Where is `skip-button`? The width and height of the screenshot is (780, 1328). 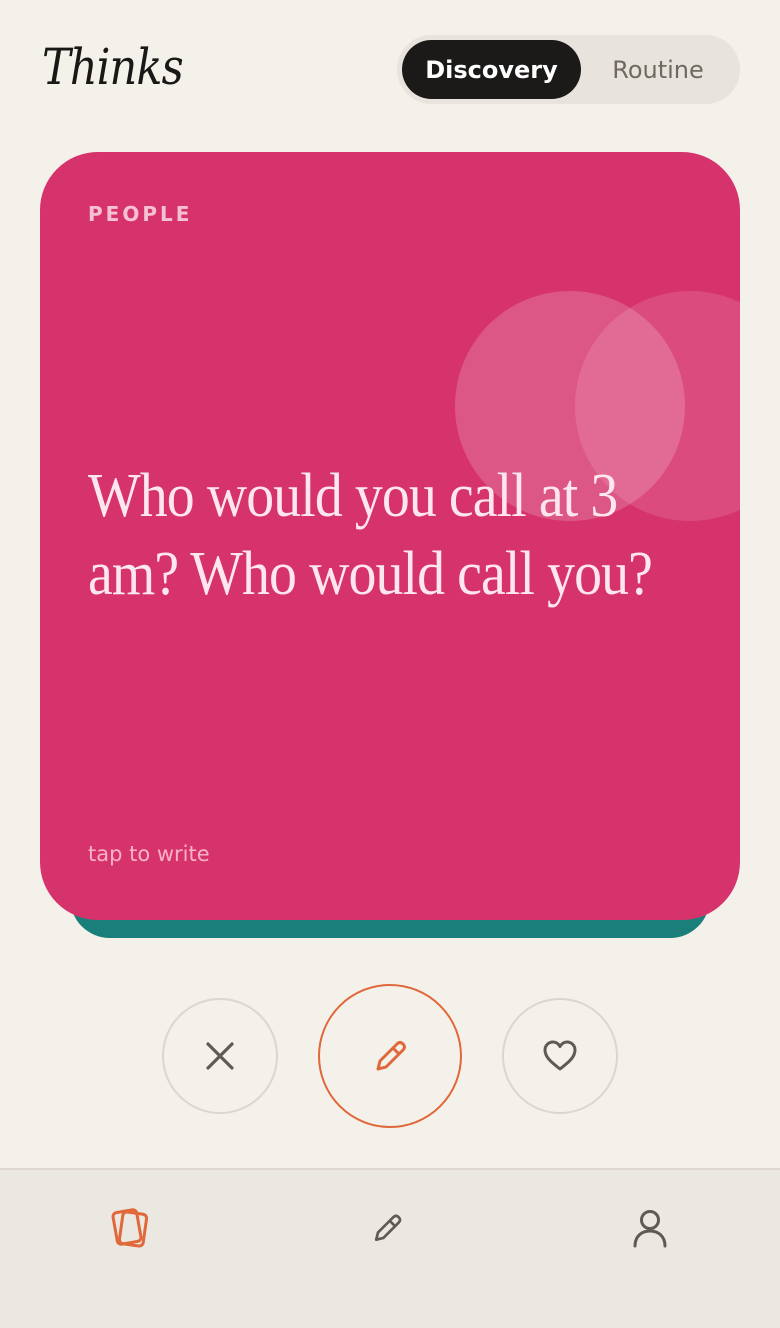
skip-button is located at coordinates (220, 1056).